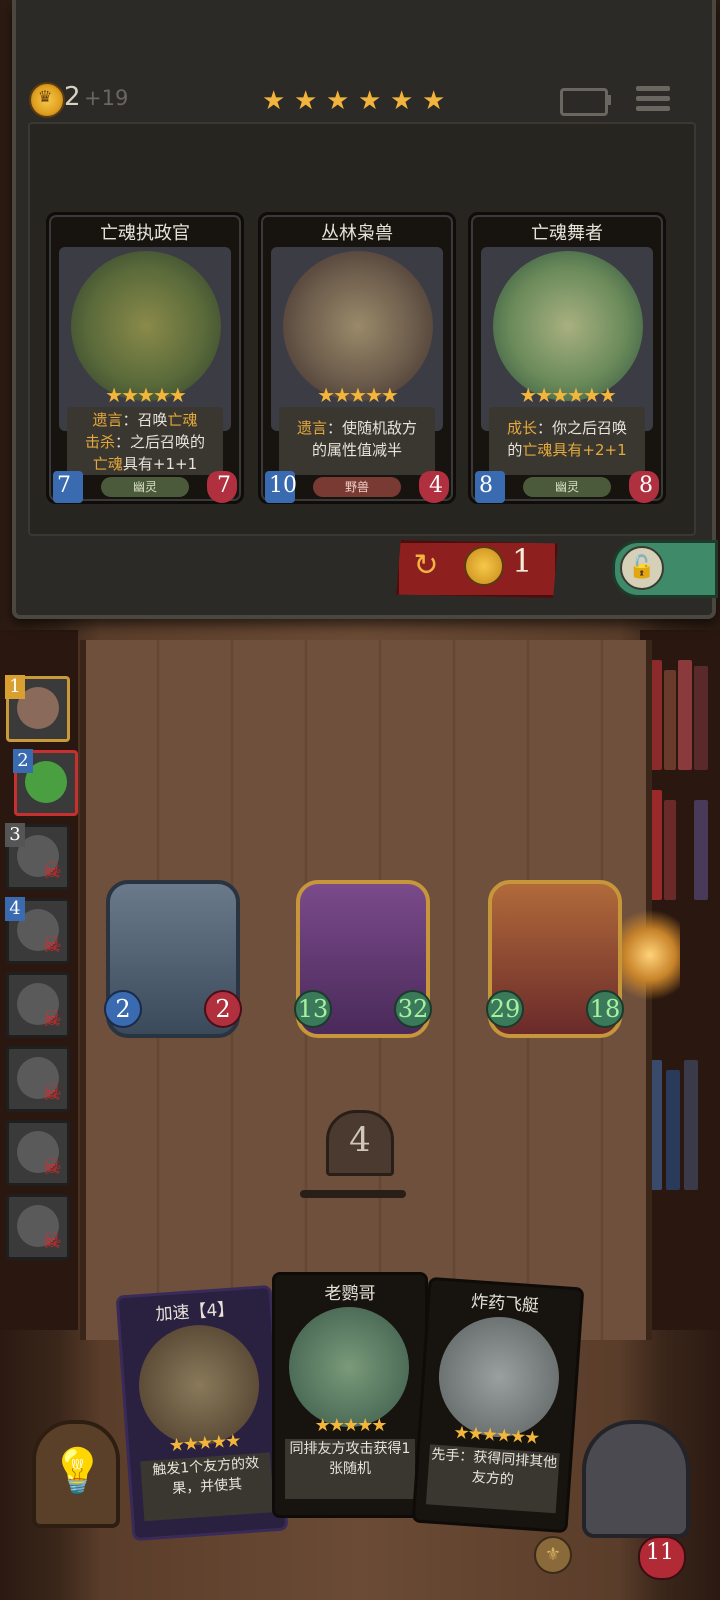 Image resolution: width=720 pixels, height=1600 pixels. Describe the element at coordinates (145, 441) in the screenshot. I see `card-description: 遗言：召唤亡魂 击杀：之后召唤的 亡魂具有+1+1` at that location.